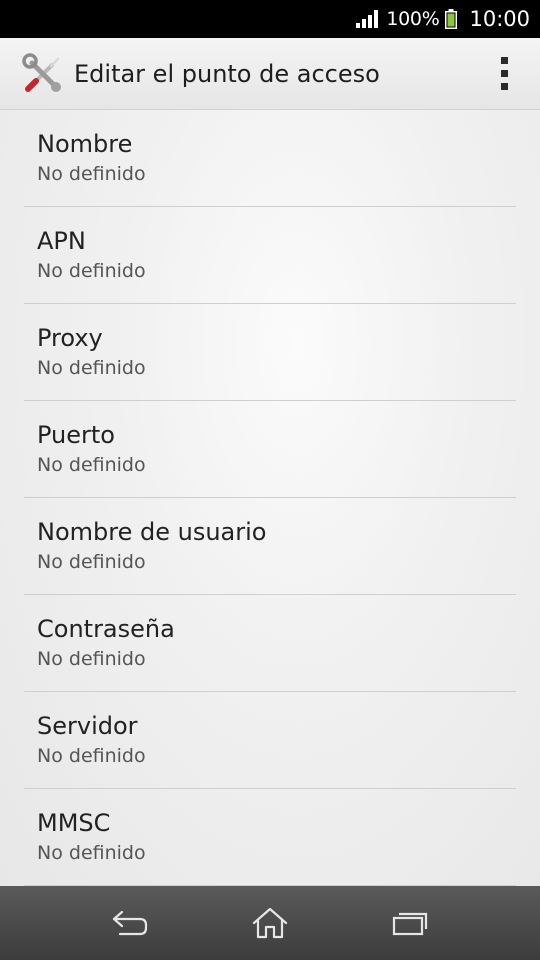 The height and width of the screenshot is (960, 540). Describe the element at coordinates (43, 73) in the screenshot. I see `settings-tools-icon` at that location.